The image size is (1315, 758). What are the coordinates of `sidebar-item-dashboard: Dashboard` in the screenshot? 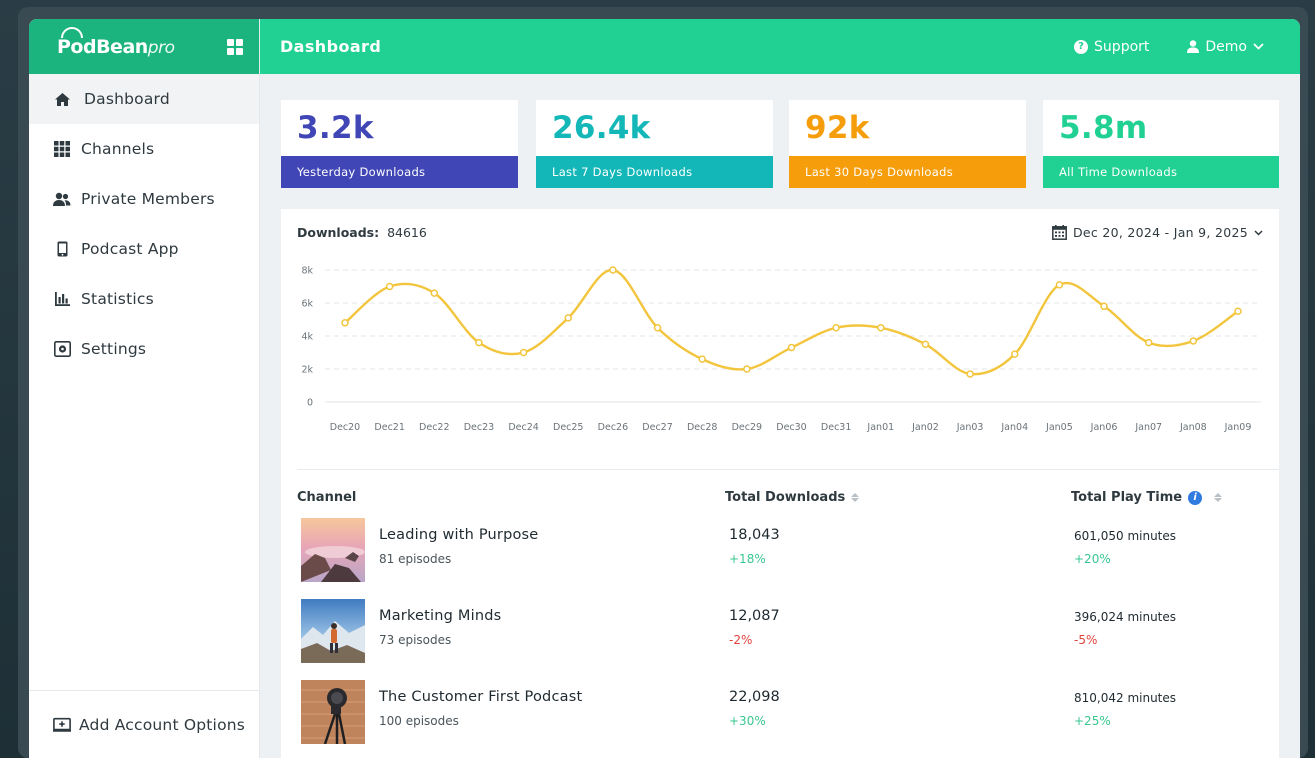 It's located at (144, 99).